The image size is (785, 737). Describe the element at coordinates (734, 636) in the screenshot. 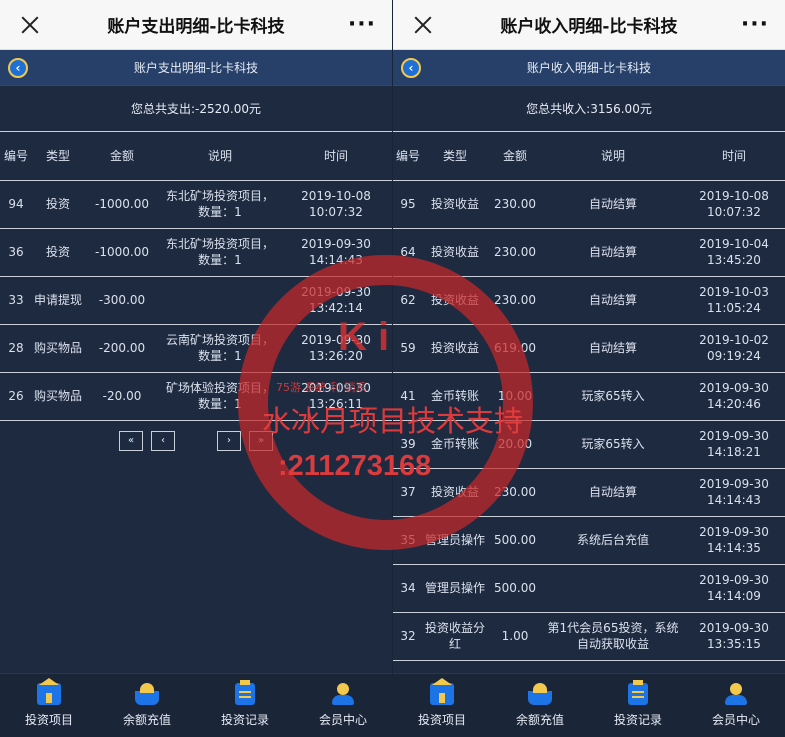

I see `cell-time: 2019-09-30 13:35:15` at that location.